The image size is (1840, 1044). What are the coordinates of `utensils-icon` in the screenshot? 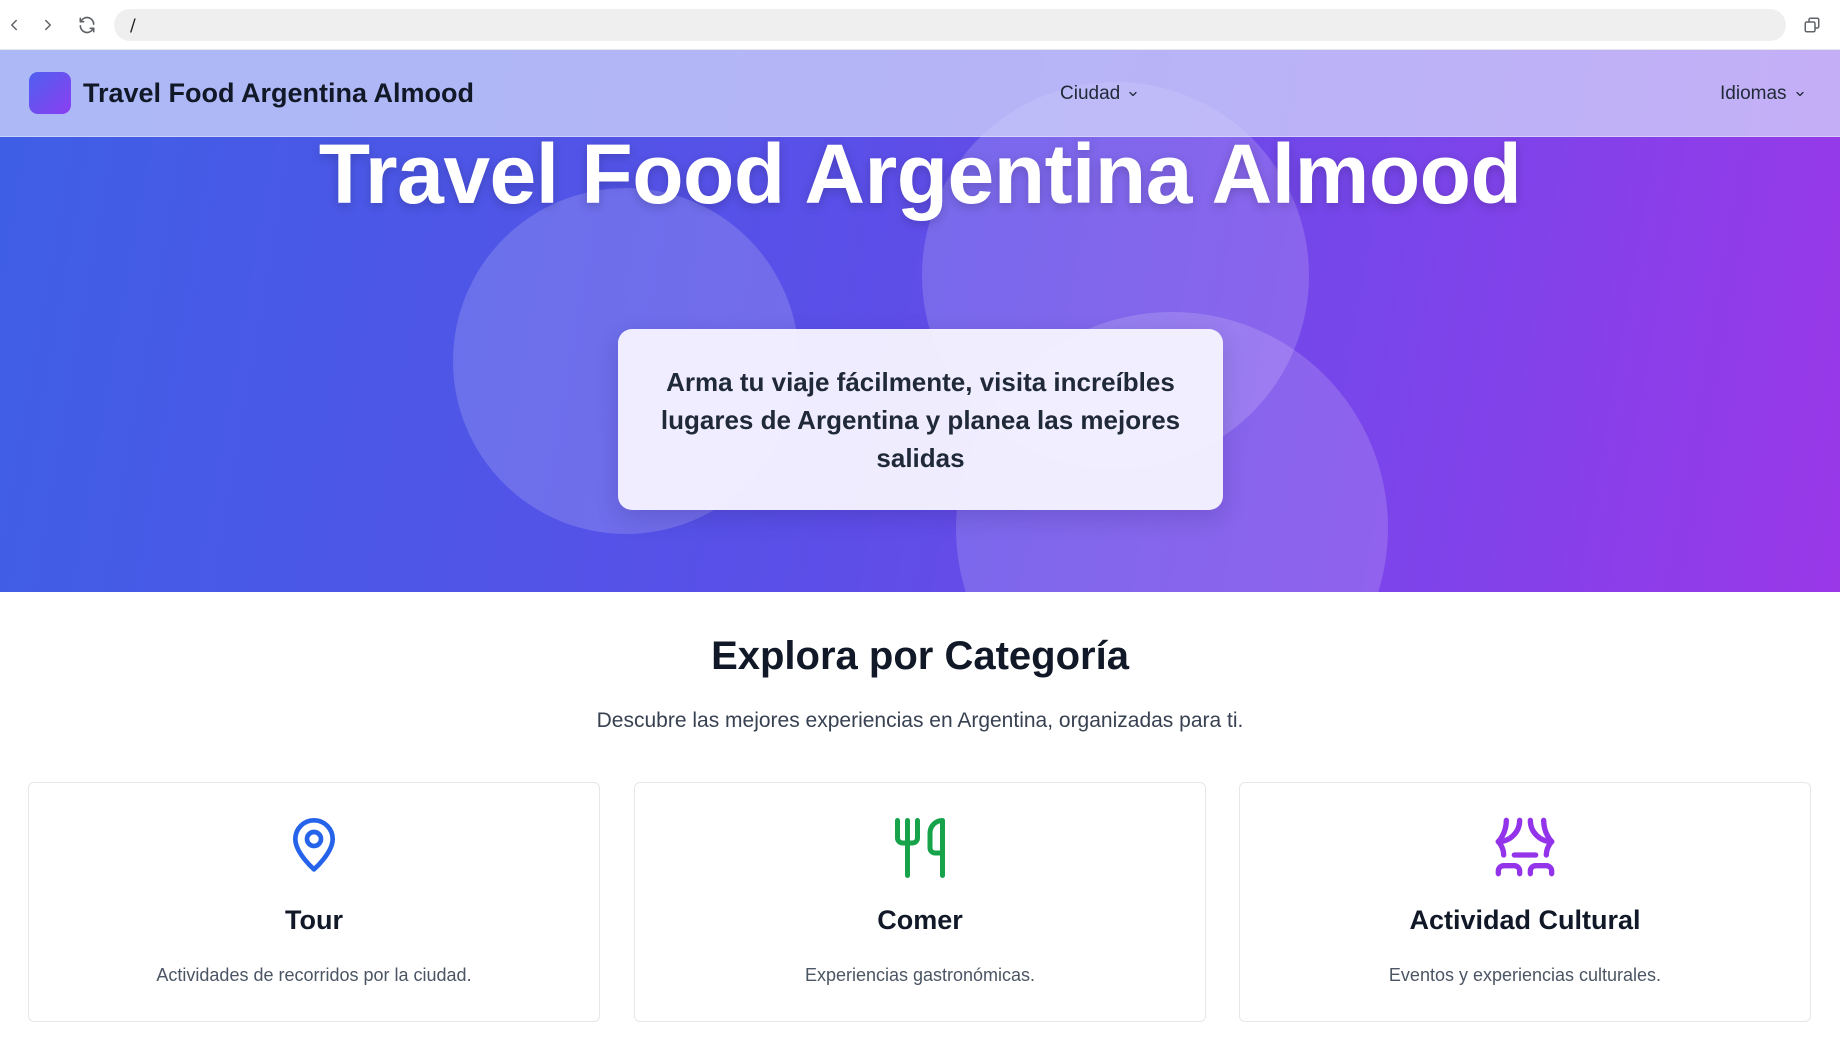 It's located at (920, 848).